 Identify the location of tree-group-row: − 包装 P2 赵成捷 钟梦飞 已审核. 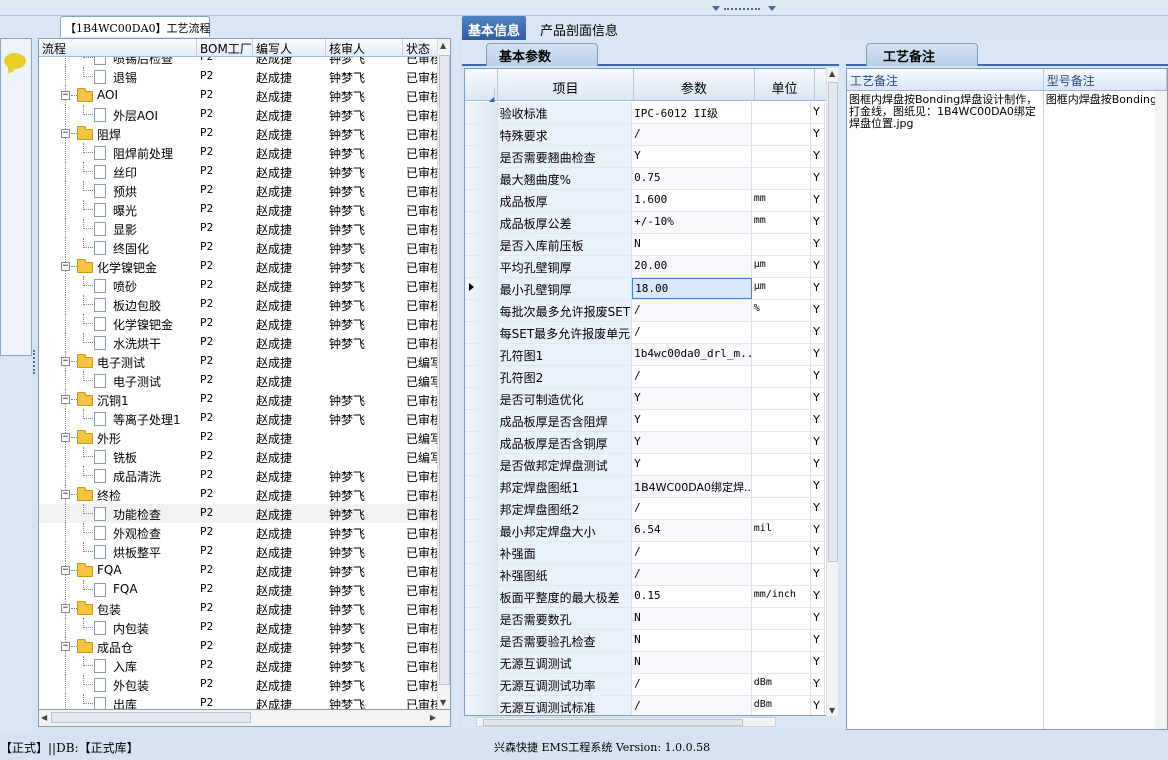
(238, 608).